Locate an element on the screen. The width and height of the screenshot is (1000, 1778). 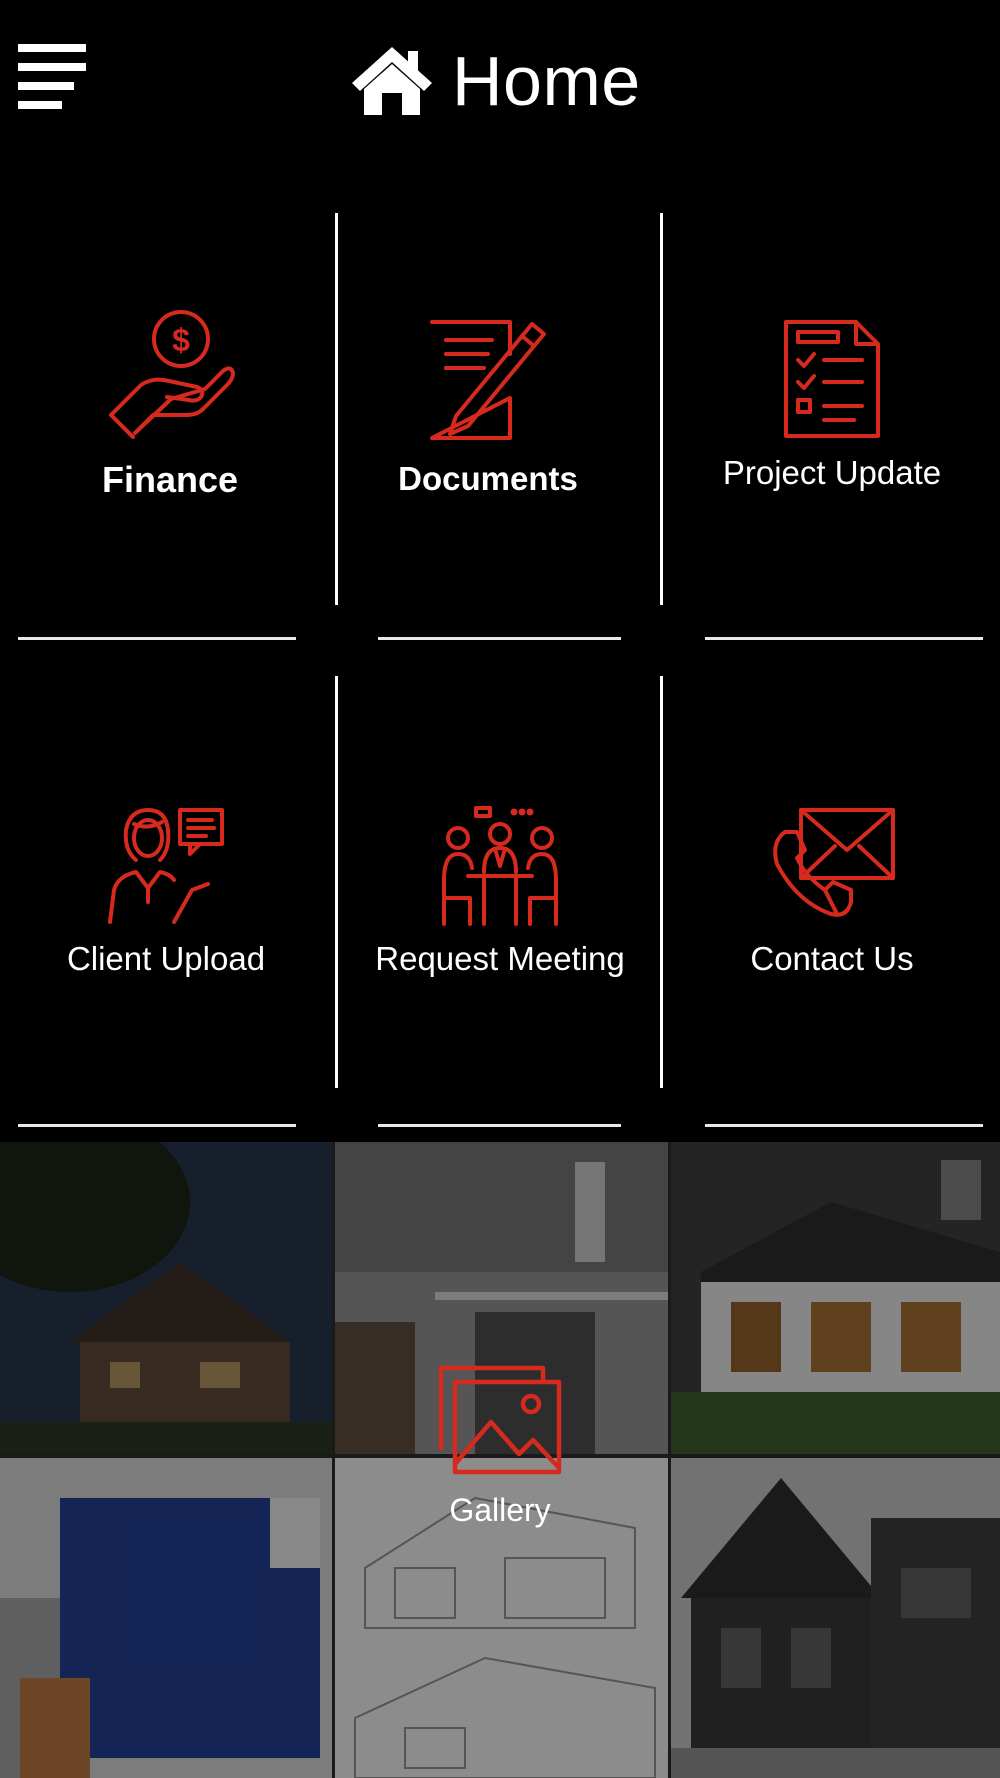
page-title-group: Home is located at coordinates (495, 81).